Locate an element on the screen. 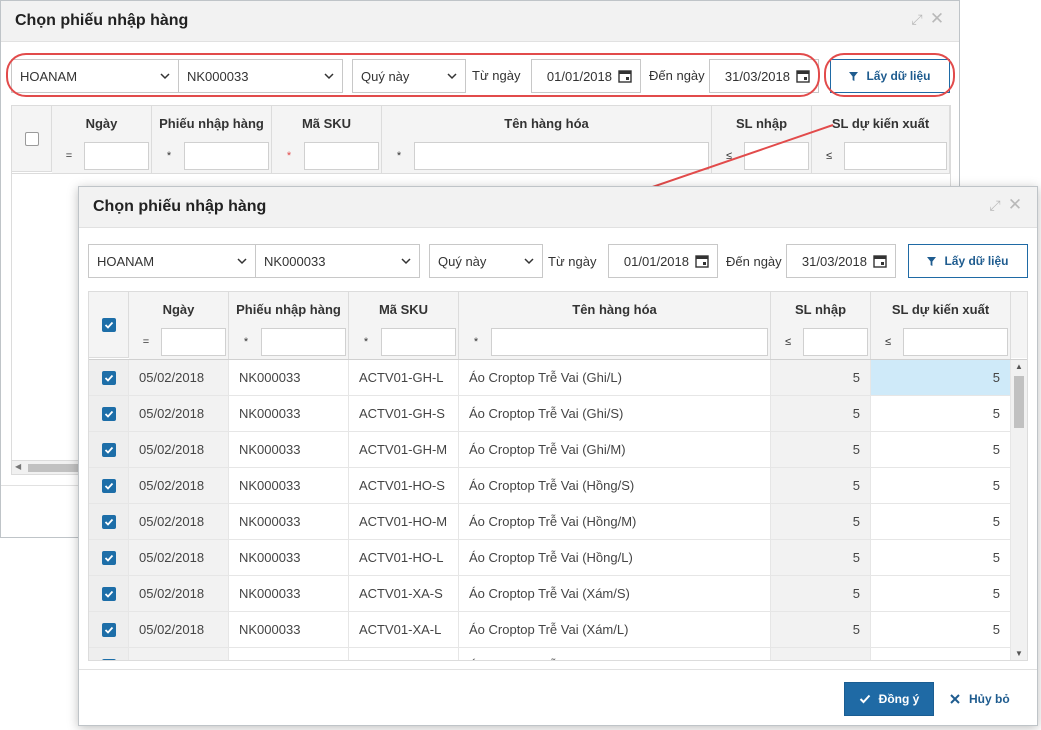  cell-name: Áo Croptop Trễ Vai (Hồng/M) is located at coordinates (615, 521).